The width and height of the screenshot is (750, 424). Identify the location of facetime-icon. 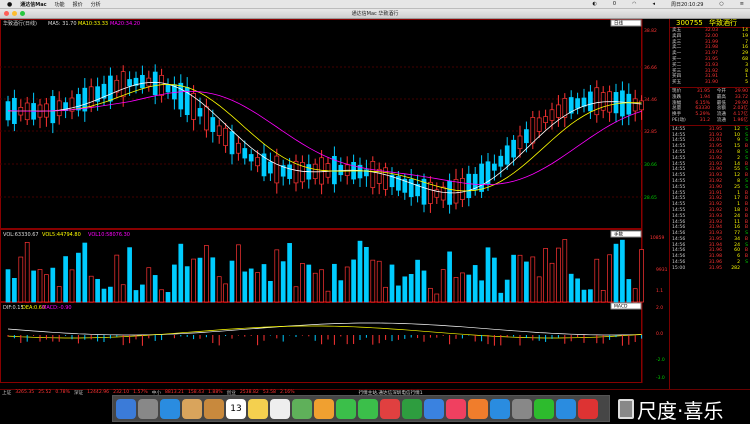
(368, 408).